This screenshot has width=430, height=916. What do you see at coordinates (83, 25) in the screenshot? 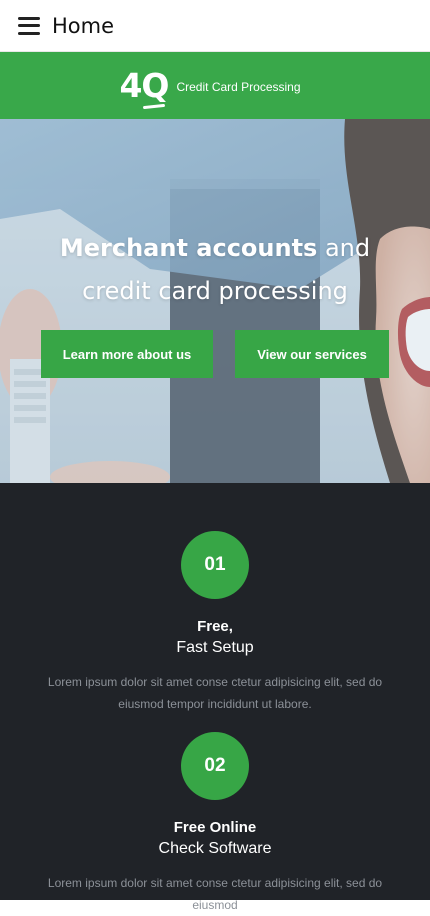
I see `page-title: Home` at bounding box center [83, 25].